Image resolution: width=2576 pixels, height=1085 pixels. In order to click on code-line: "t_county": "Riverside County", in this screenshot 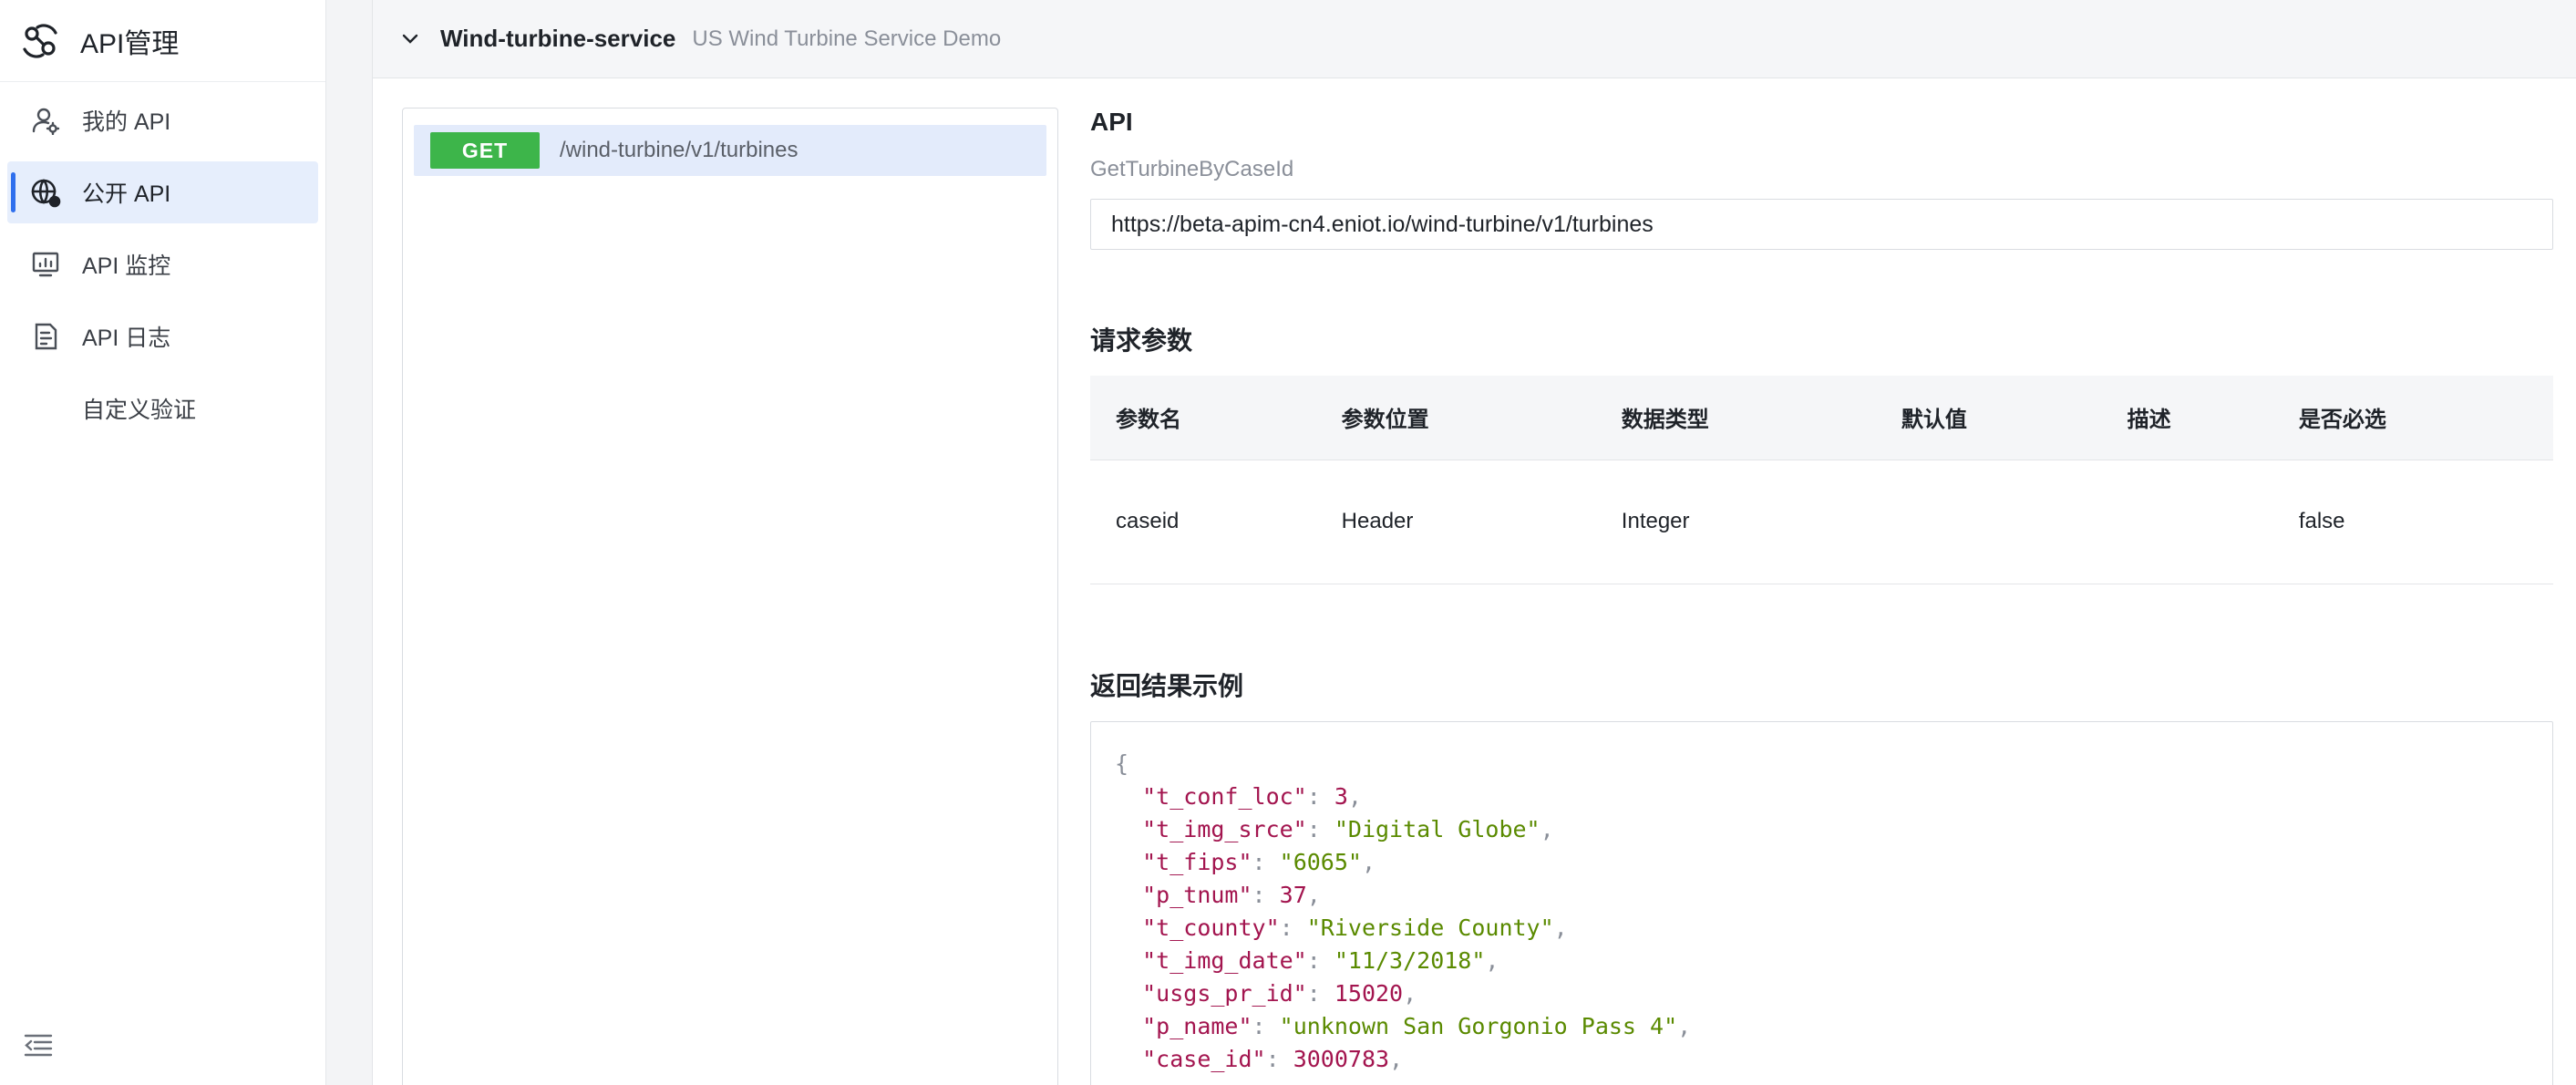, I will do `click(1833, 928)`.